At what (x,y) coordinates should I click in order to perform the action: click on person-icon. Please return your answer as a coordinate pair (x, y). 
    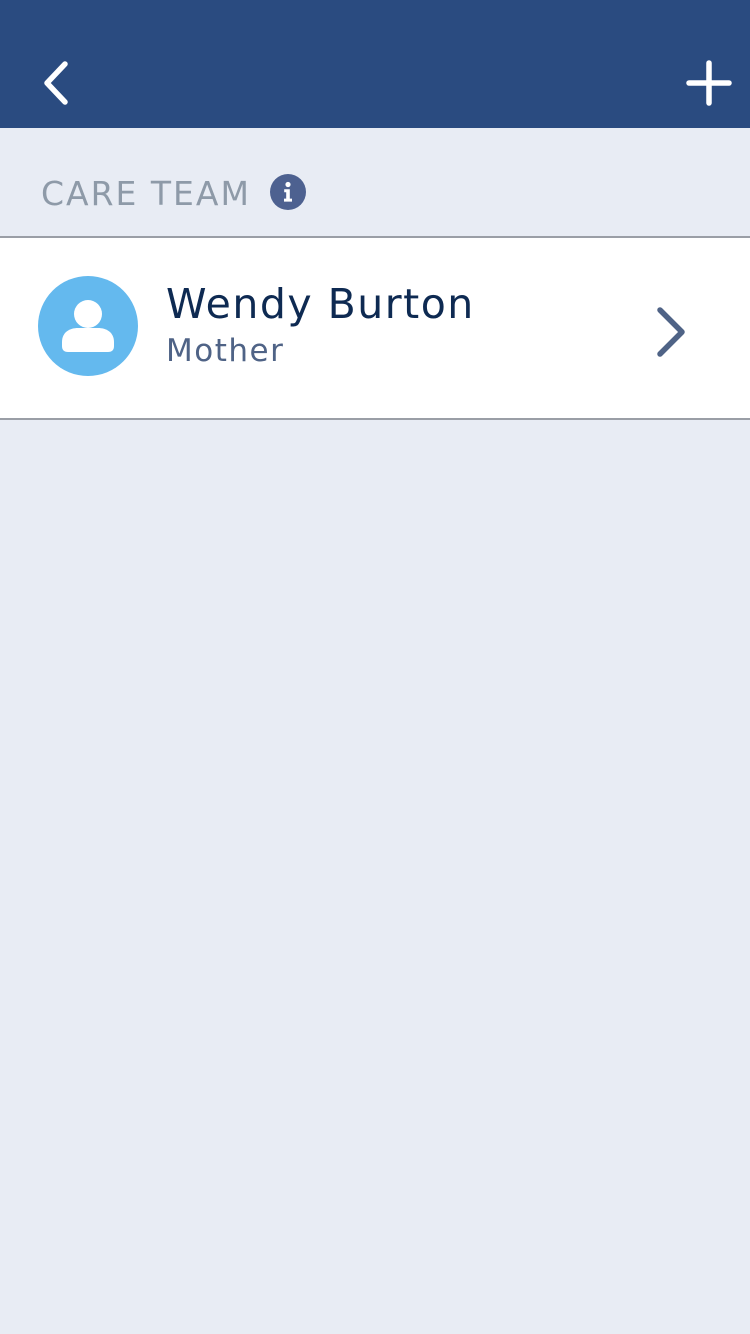
    Looking at the image, I should click on (88, 326).